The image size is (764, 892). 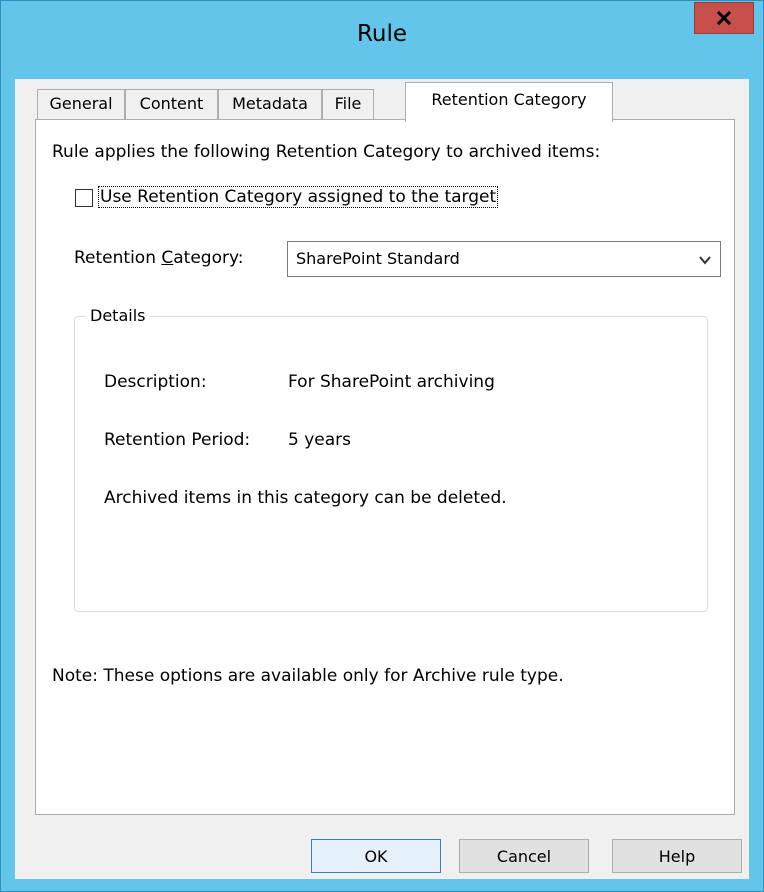 I want to click on title-bar: Rule, so click(x=382, y=40).